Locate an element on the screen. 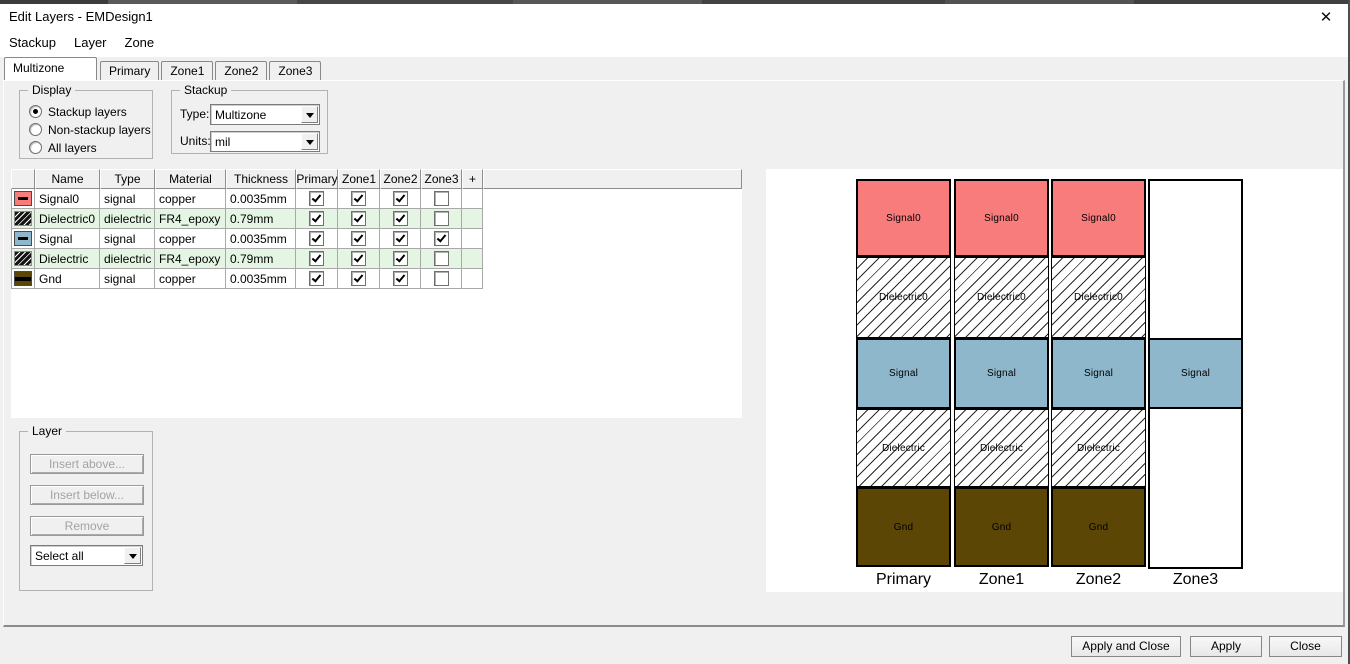 This screenshot has height=664, width=1350. column-header-filler is located at coordinates (612, 179).